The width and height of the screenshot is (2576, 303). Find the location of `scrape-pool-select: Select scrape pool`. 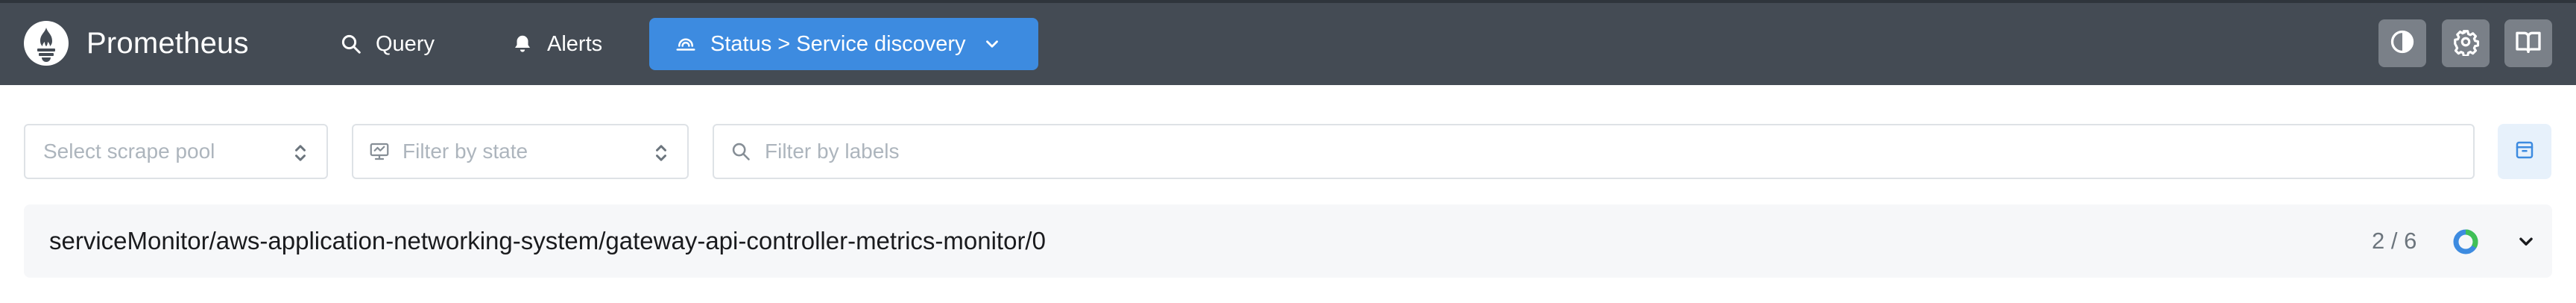

scrape-pool-select: Select scrape pool is located at coordinates (176, 151).